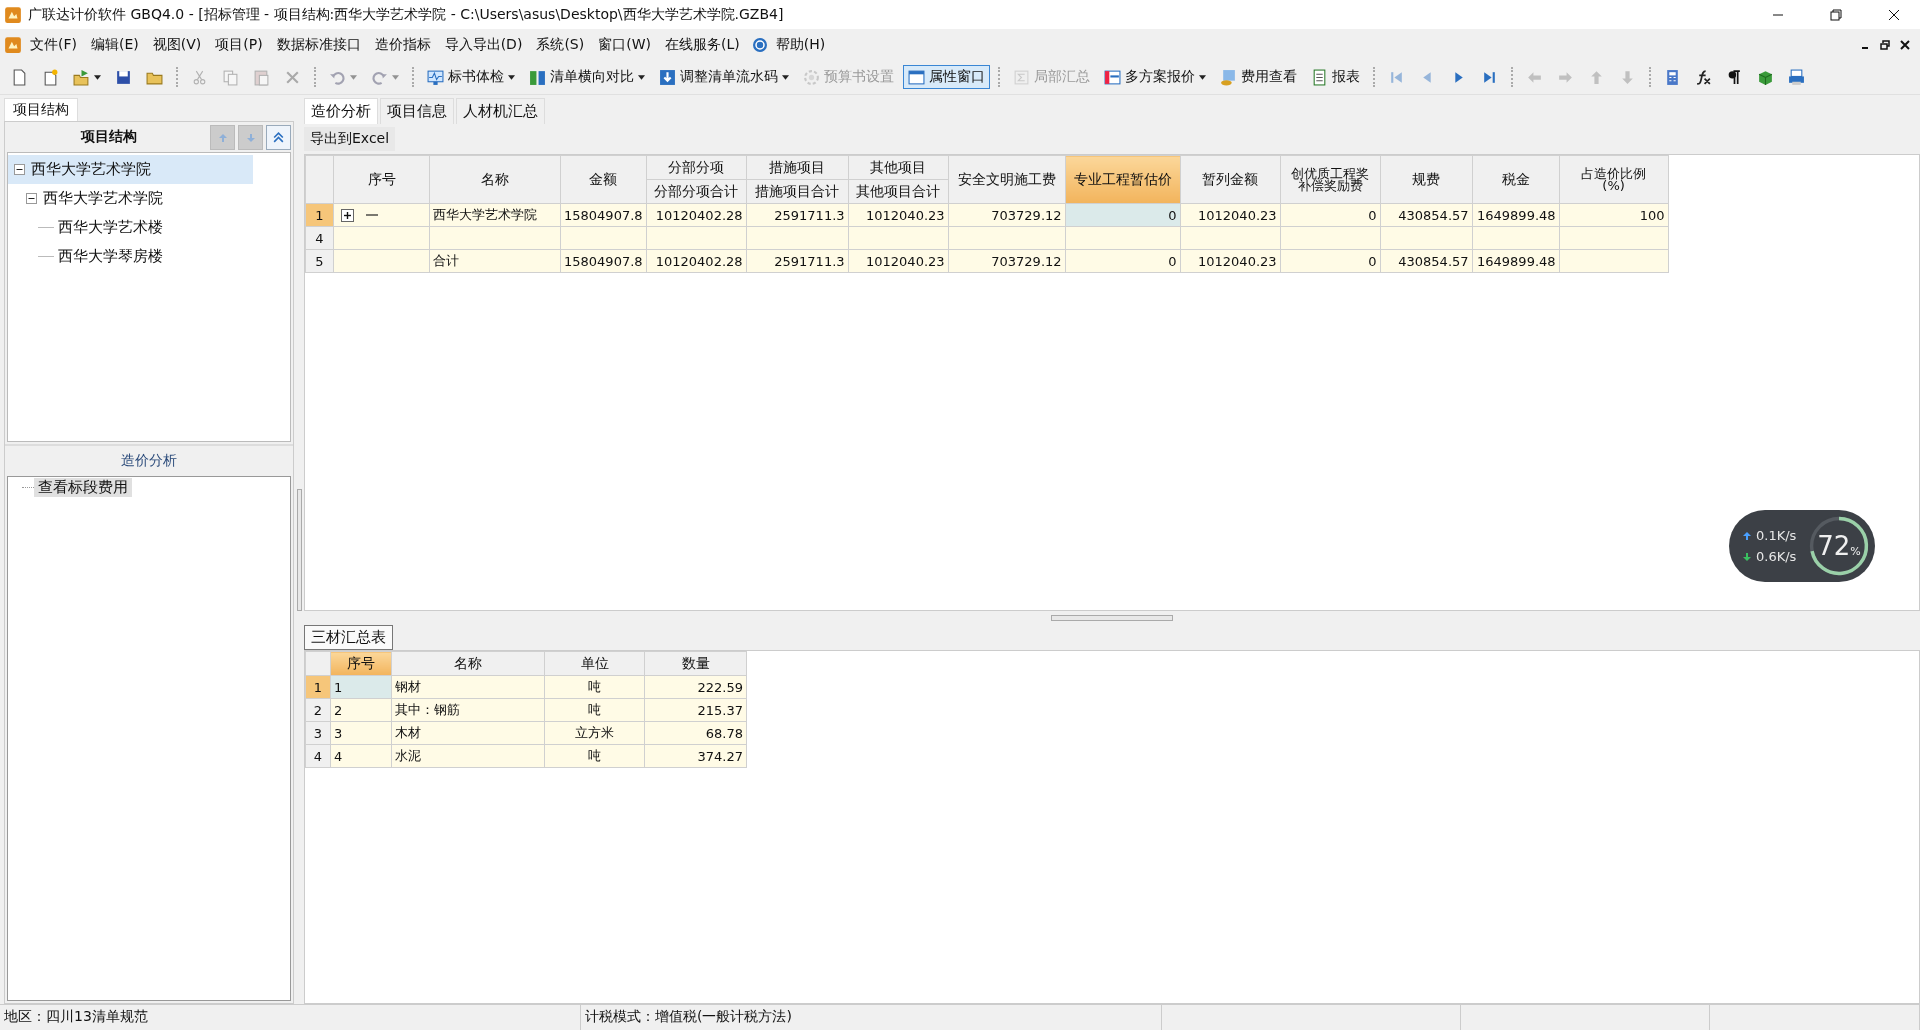 This screenshot has width=1920, height=1030. Describe the element at coordinates (946, 77) in the screenshot. I see `toolbar-button: 属性窗口` at that location.